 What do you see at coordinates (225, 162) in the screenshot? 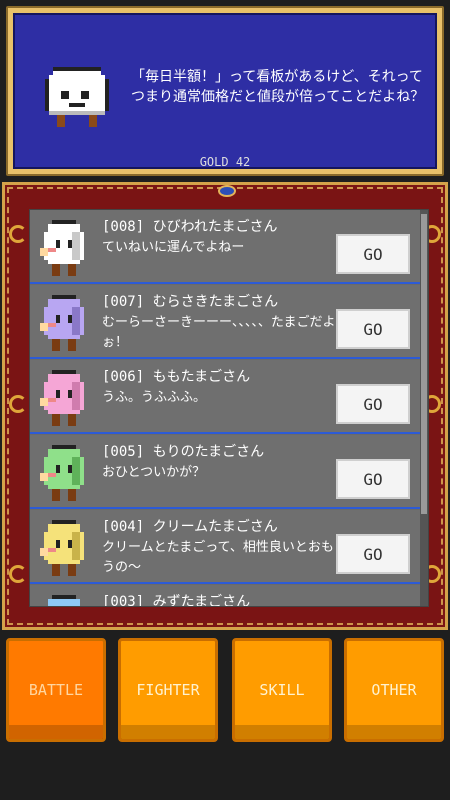
I see `gold-counter: GOLD 42` at bounding box center [225, 162].